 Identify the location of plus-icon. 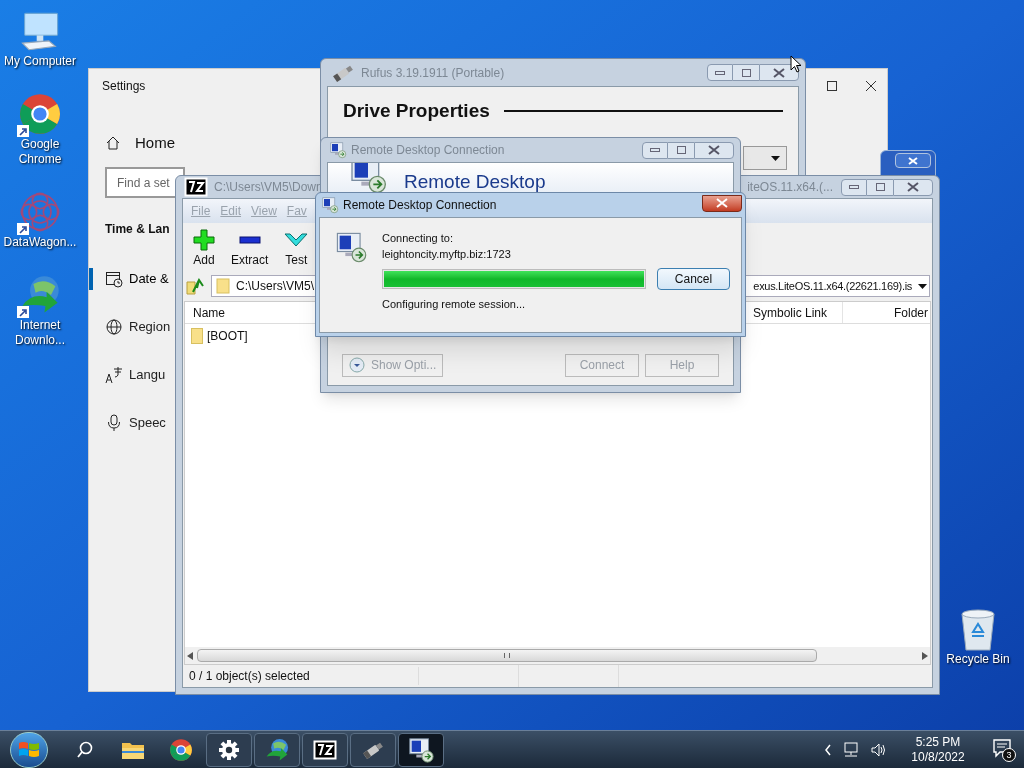
(204, 240).